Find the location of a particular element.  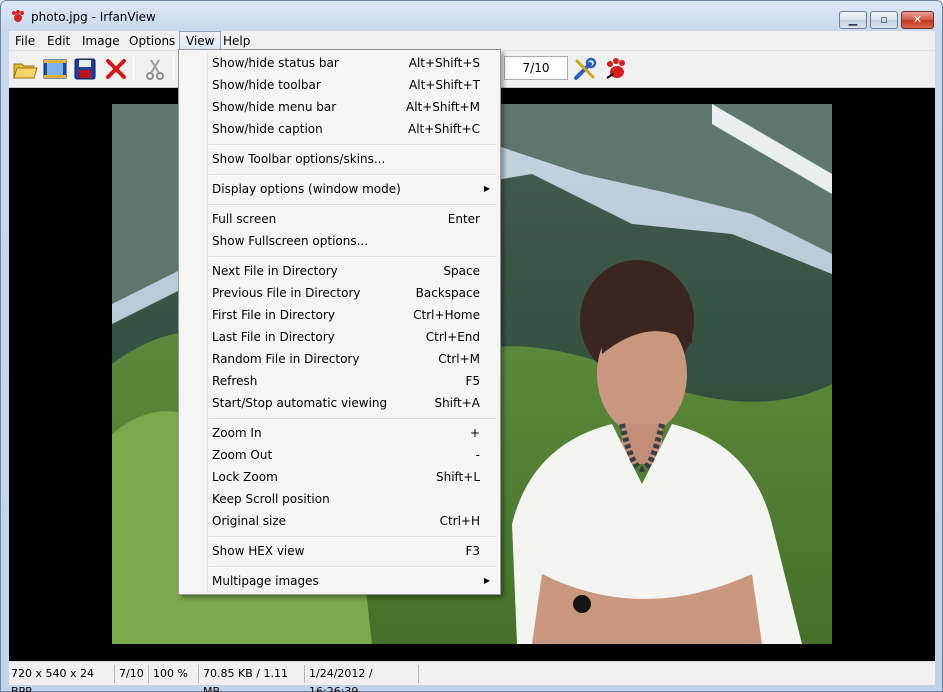

cut-icon is located at coordinates (155, 69).